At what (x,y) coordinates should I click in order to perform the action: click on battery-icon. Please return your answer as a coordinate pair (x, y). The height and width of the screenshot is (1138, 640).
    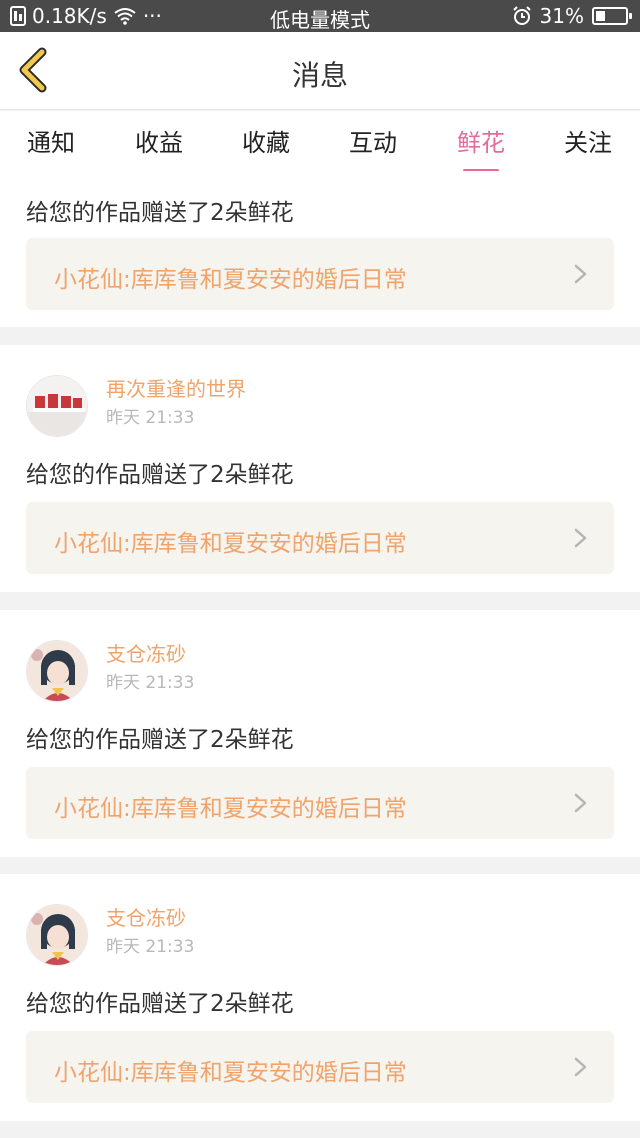
    Looking at the image, I should click on (612, 16).